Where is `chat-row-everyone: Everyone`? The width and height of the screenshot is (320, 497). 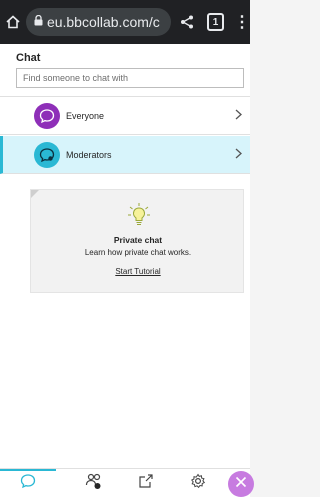 chat-row-everyone: Everyone is located at coordinates (125, 116).